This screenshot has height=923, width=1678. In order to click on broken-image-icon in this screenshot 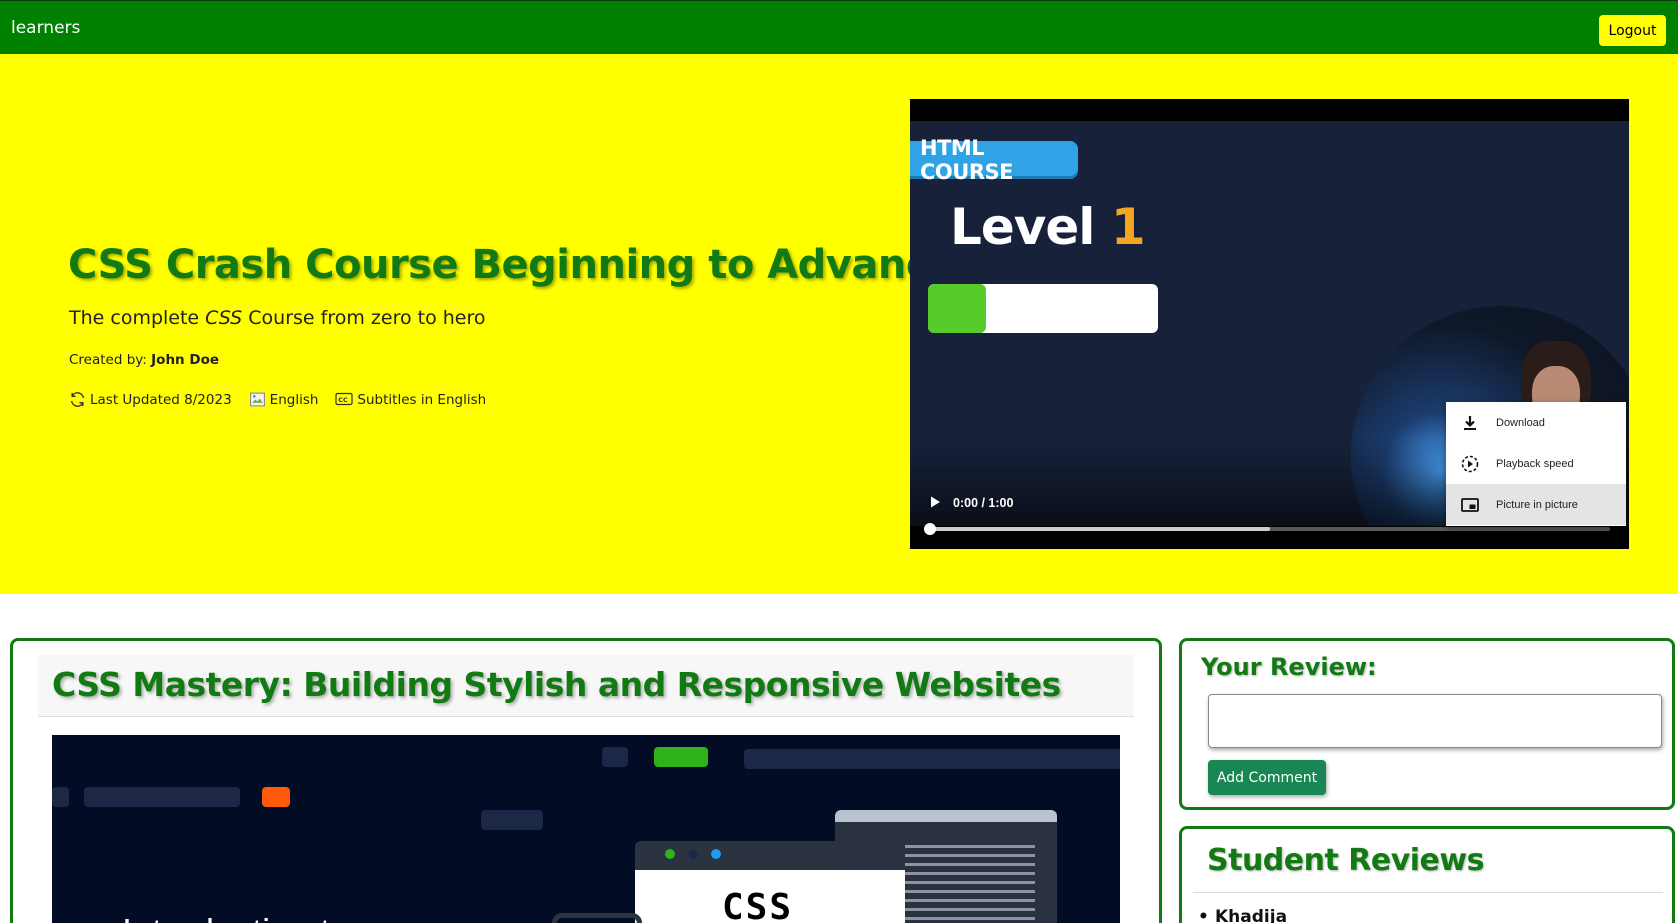, I will do `click(257, 399)`.